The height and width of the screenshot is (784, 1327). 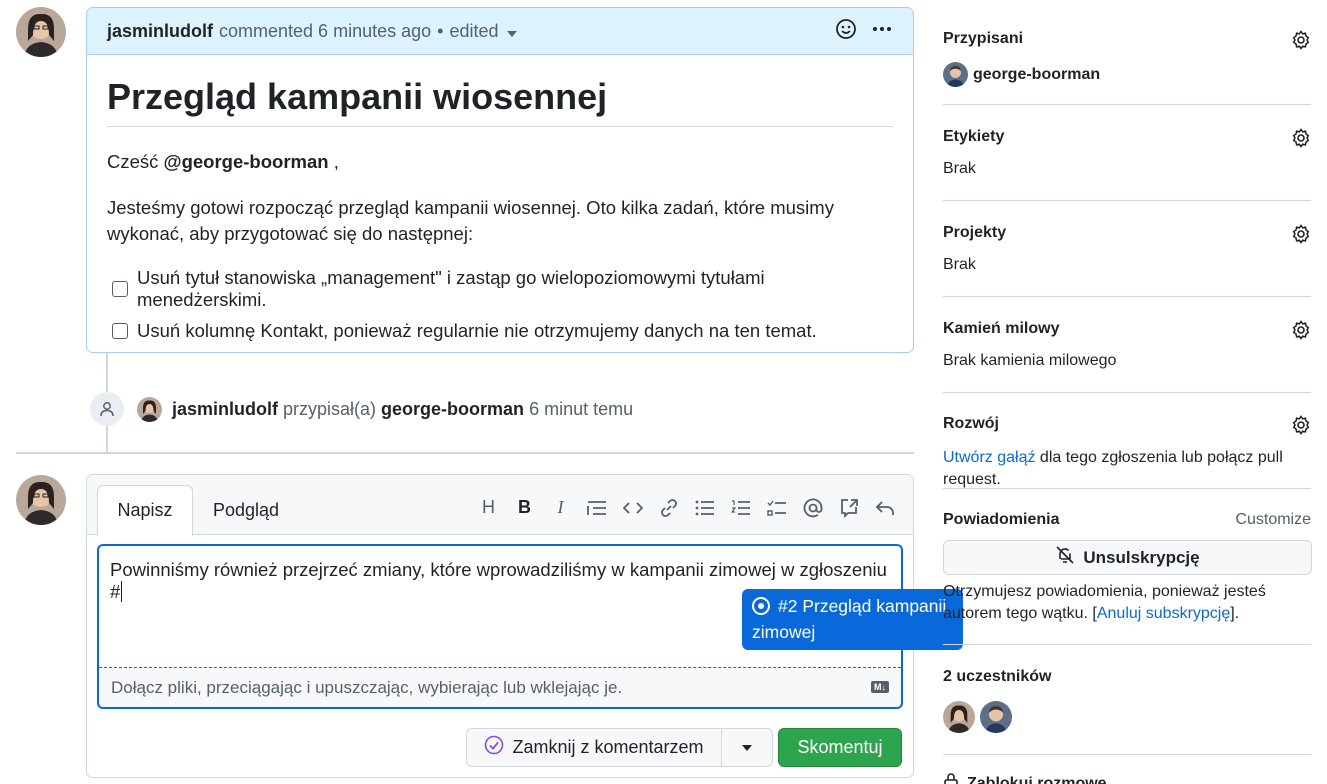 I want to click on milestone-section: Kamień milowy Brak kamienia milowego, so click(x=1127, y=345).